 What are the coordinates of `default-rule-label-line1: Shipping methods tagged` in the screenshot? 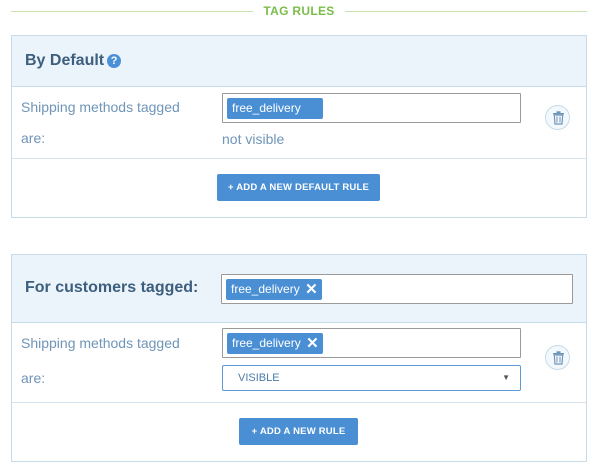 It's located at (100, 107).